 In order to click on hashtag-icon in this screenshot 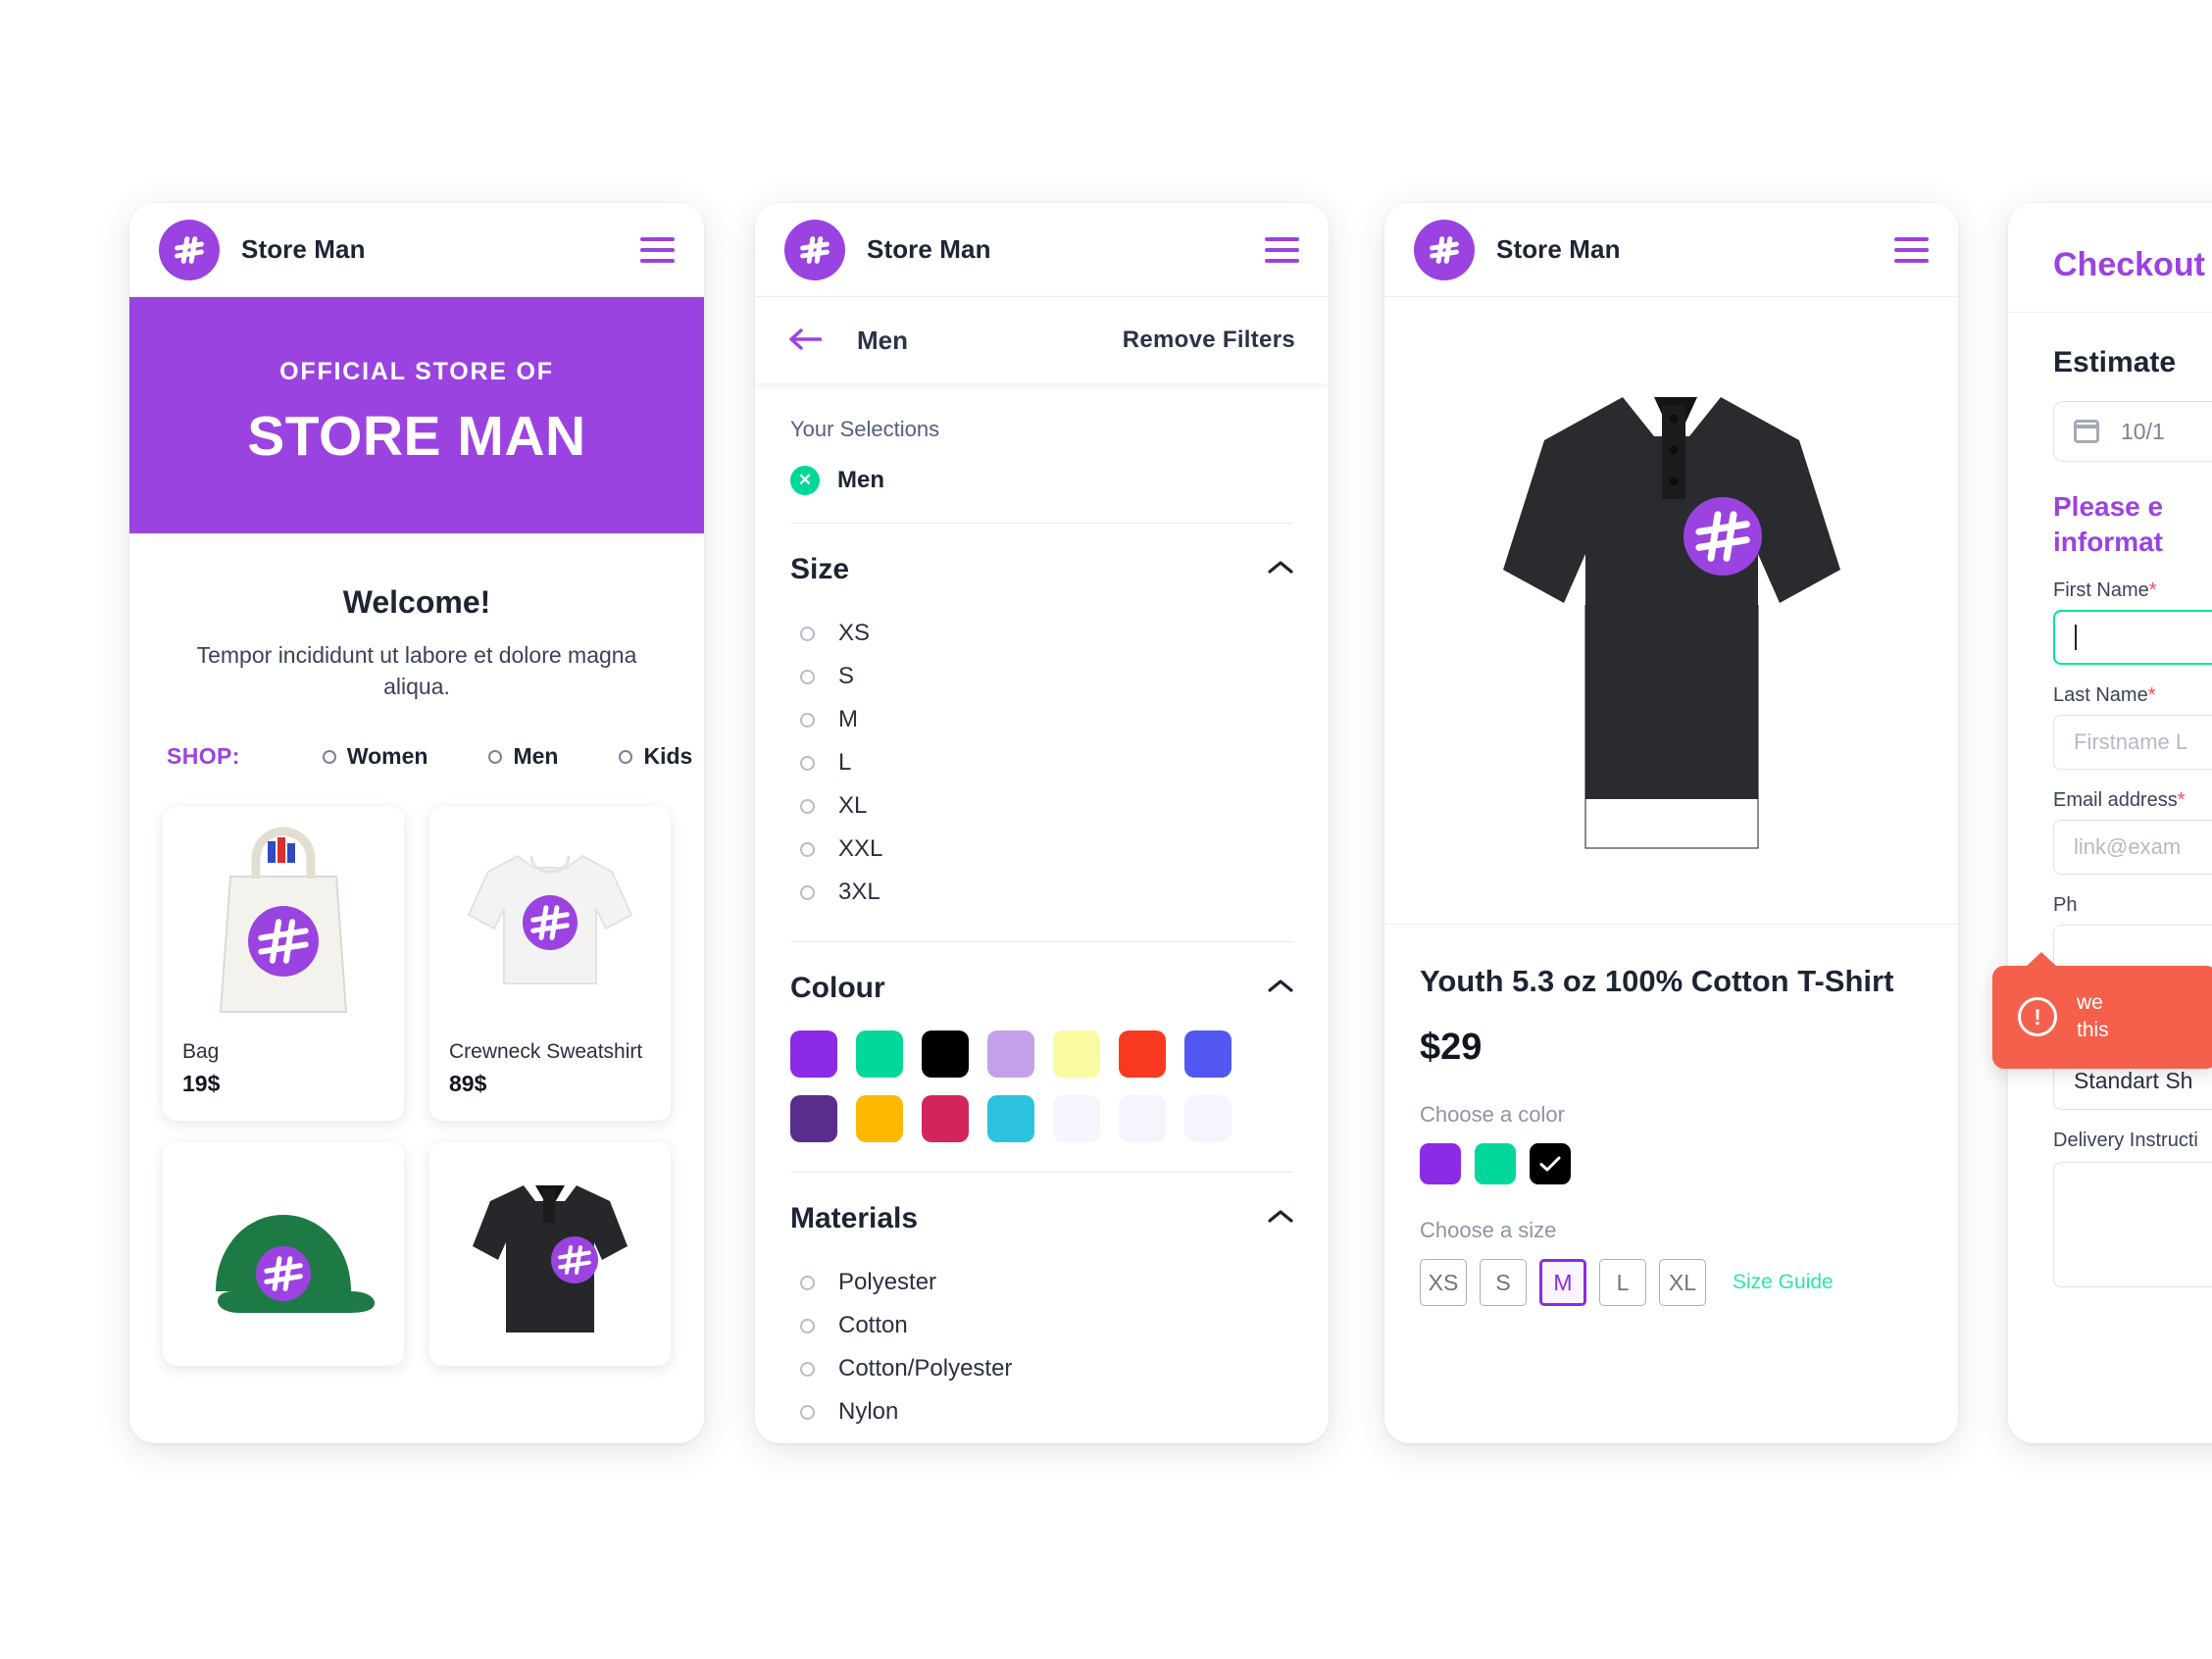, I will do `click(189, 250)`.